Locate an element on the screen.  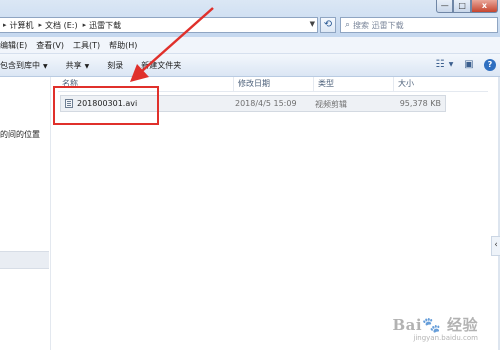
nav-selected-band is located at coordinates (24, 260).